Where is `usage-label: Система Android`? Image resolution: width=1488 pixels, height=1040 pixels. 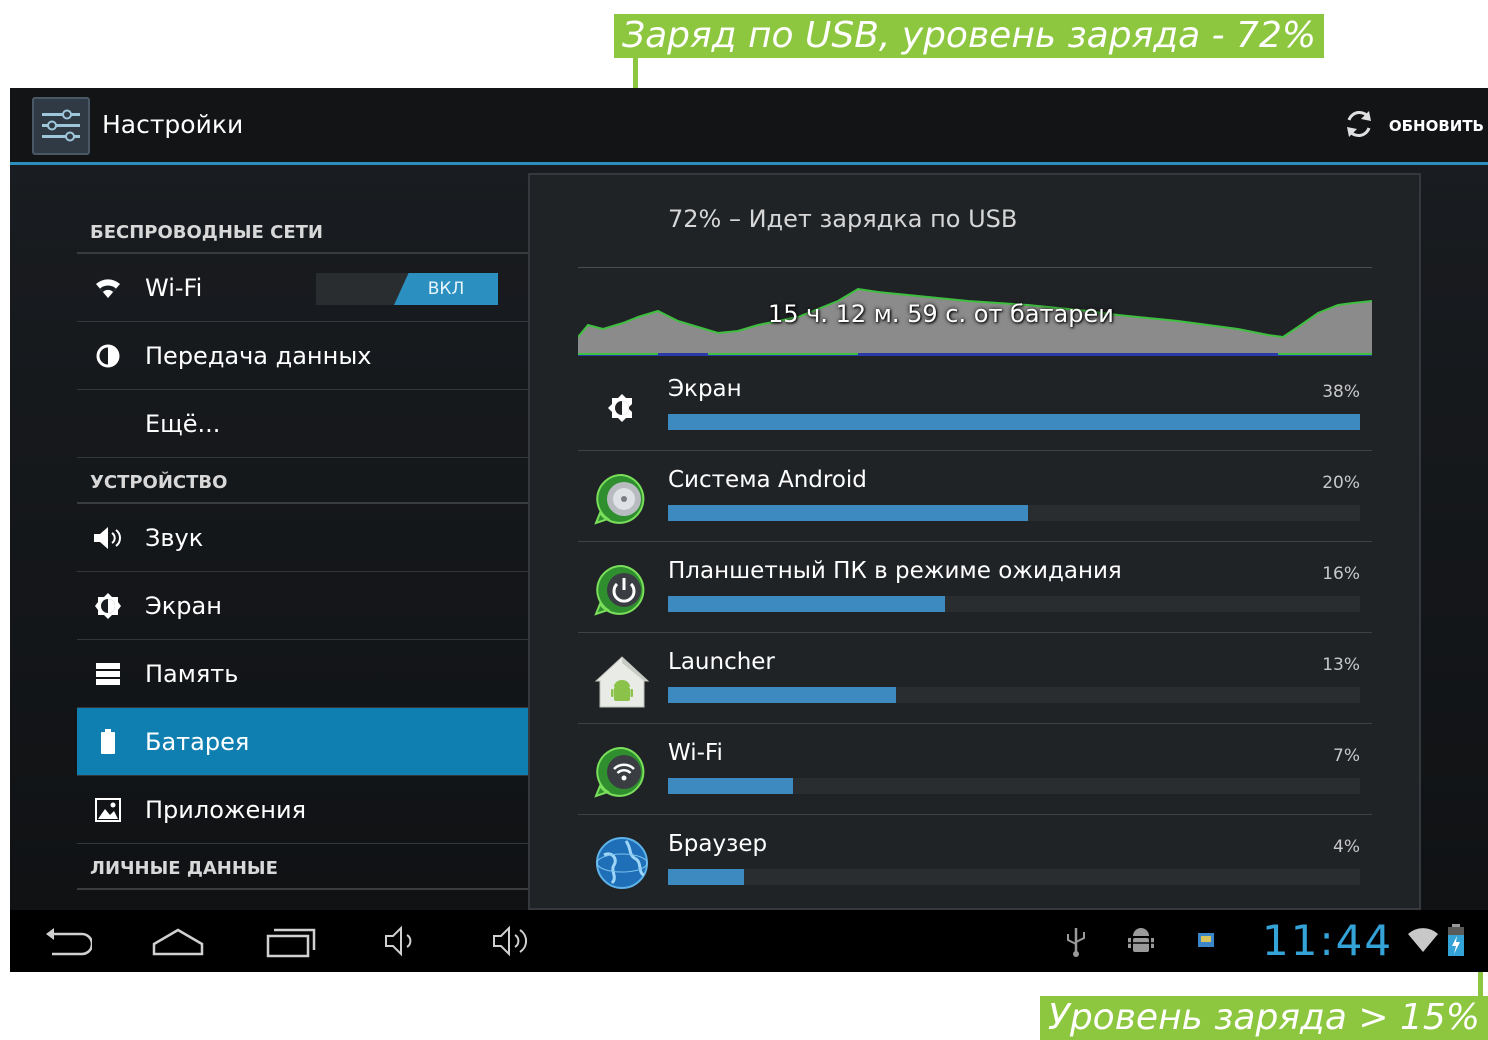 usage-label: Система Android is located at coordinates (767, 480).